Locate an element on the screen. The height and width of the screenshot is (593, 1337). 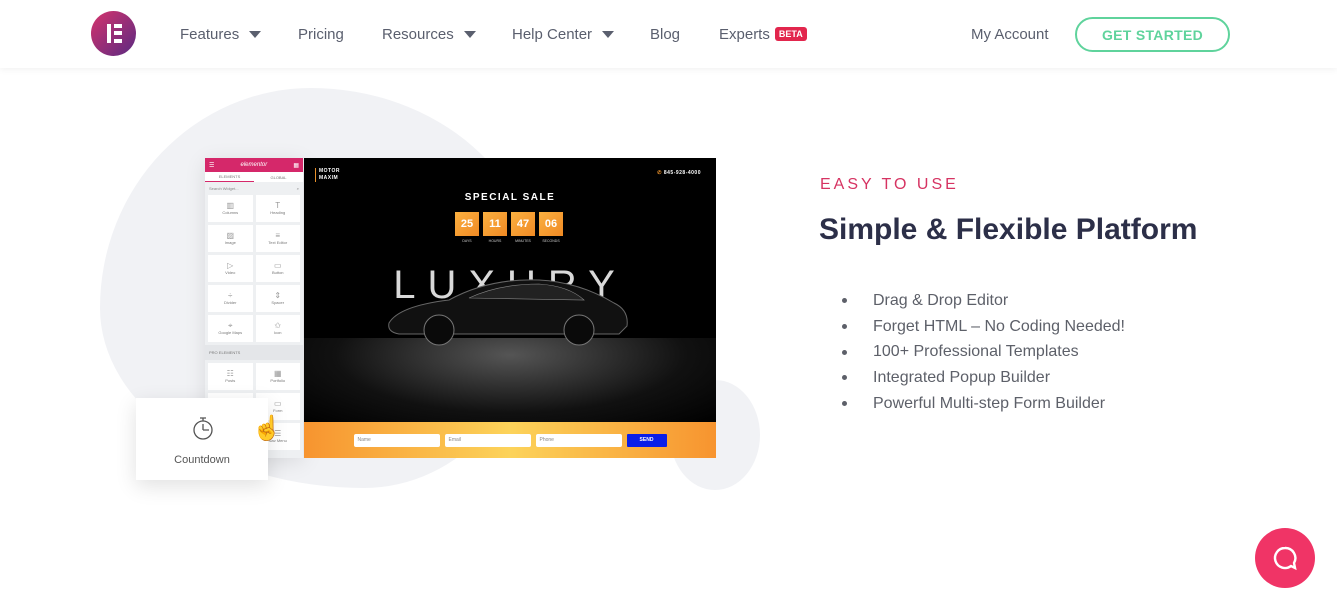
list-item: Forget HTML – No Coding Needed! is located at coordinates (983, 327).